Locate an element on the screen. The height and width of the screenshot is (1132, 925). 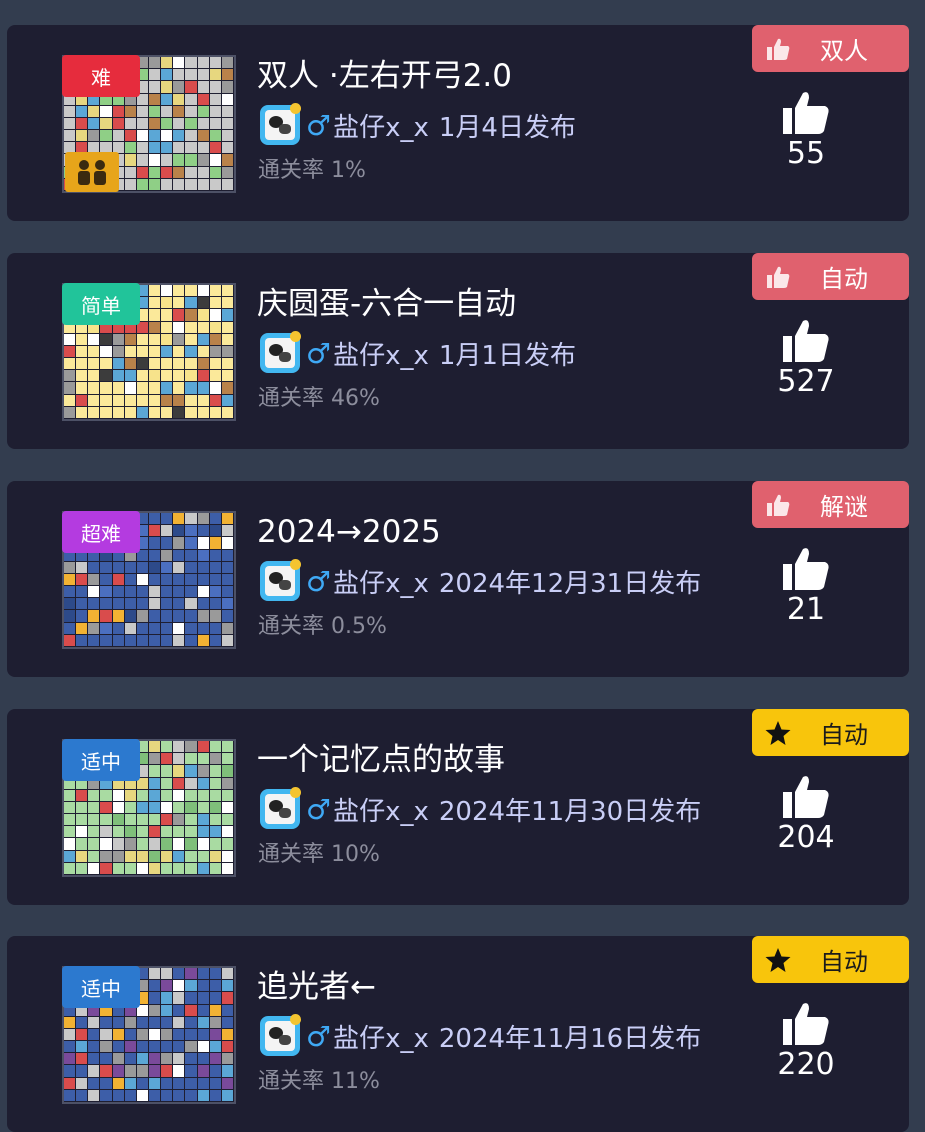
tag-badge: 解谜 is located at coordinates (830, 504).